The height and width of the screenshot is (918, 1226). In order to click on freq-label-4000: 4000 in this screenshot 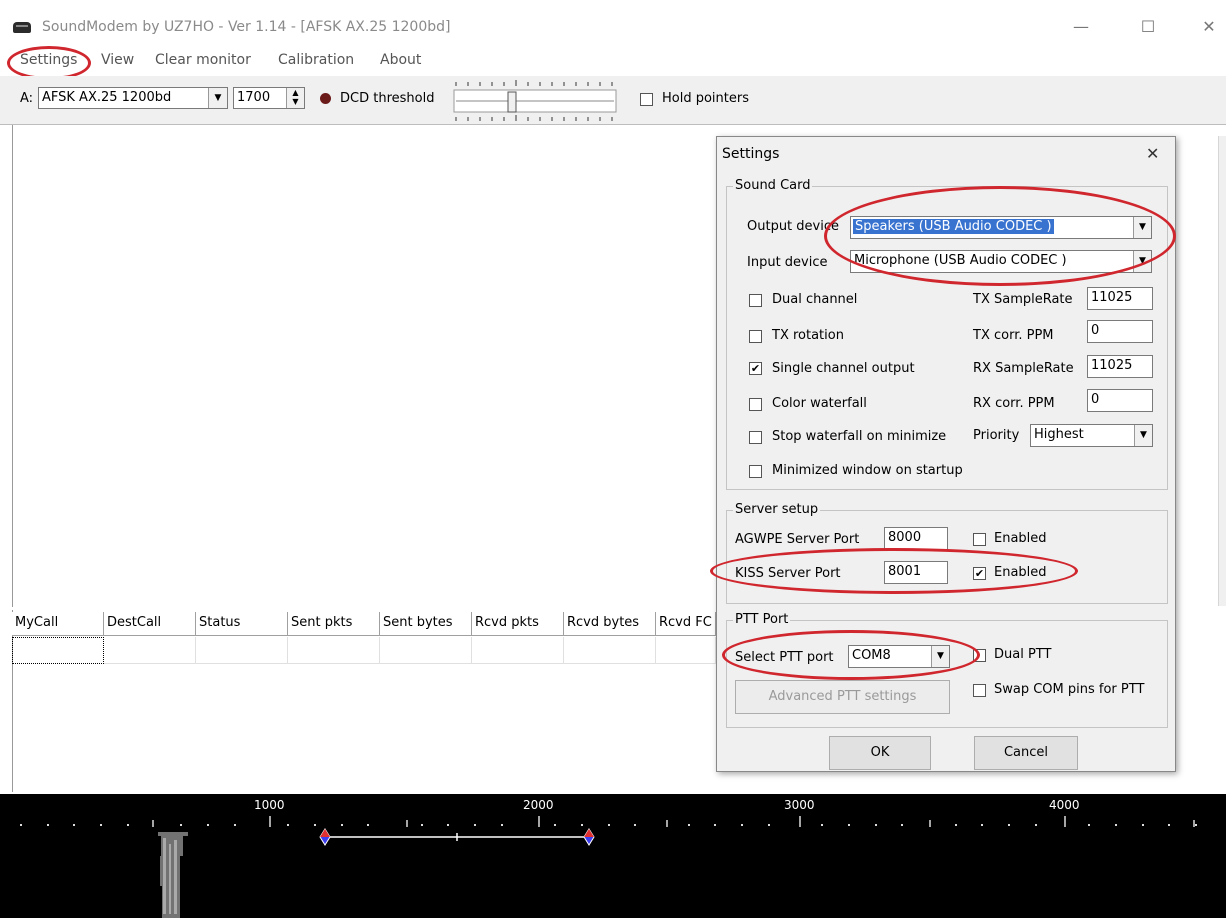, I will do `click(1064, 805)`.